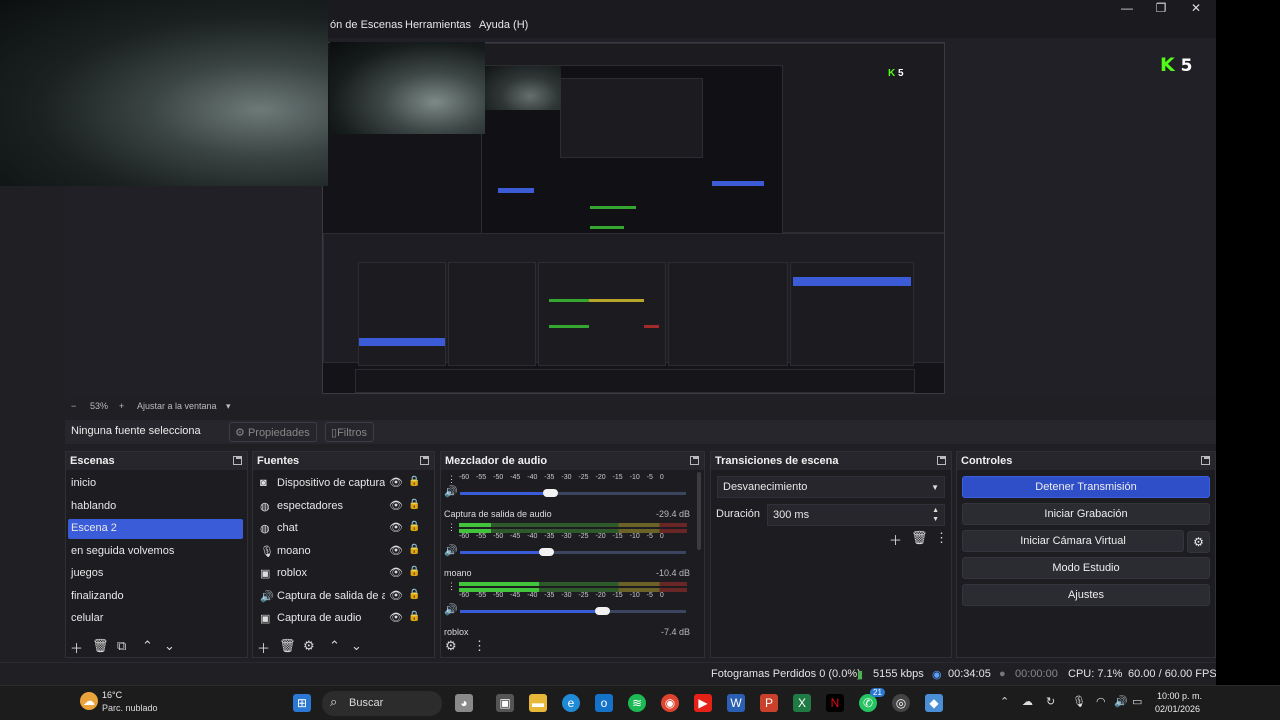 The width and height of the screenshot is (1280, 720). I want to click on source-item: ◙ Dispositivo de captura de video 👁 🔒, so click(344, 484).